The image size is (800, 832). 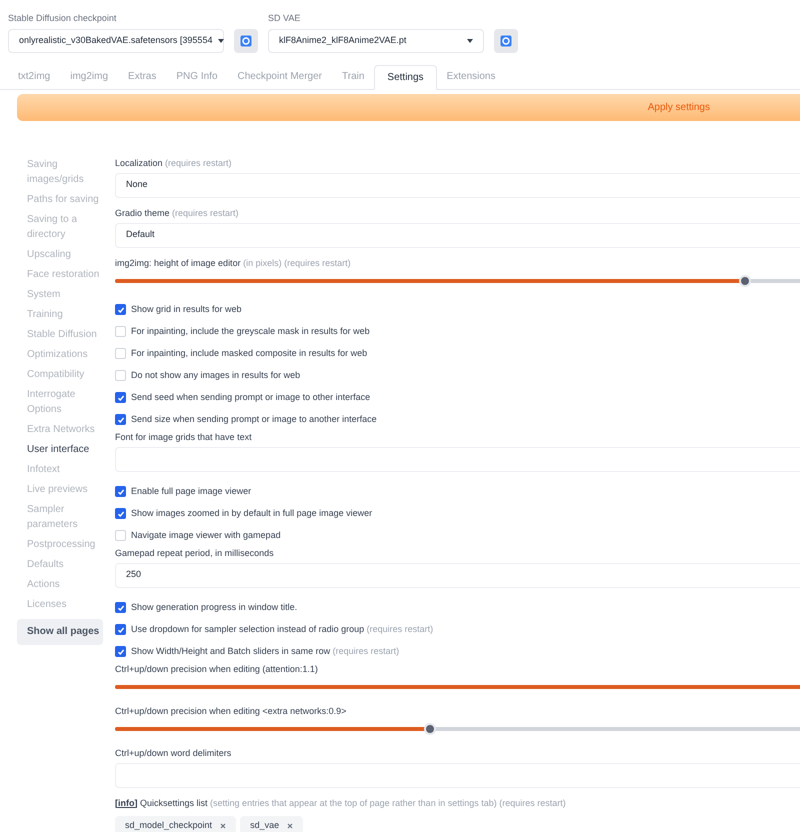 I want to click on sidebar-item: Saving to a directory, so click(x=65, y=227).